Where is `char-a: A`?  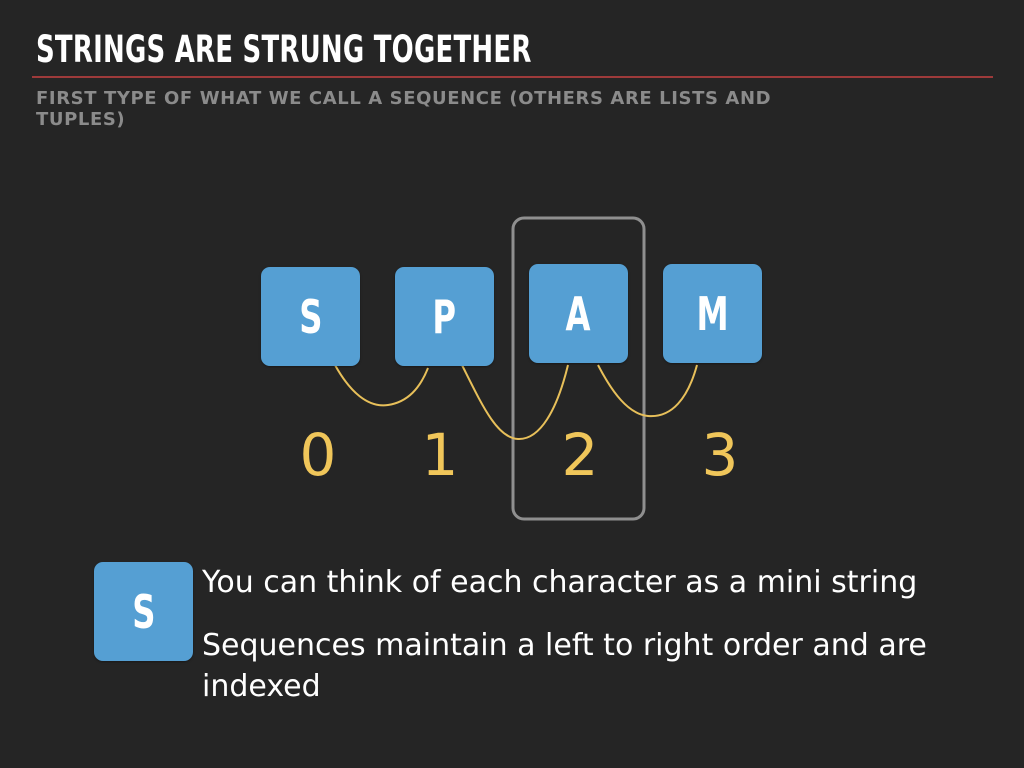
char-a: A is located at coordinates (578, 313).